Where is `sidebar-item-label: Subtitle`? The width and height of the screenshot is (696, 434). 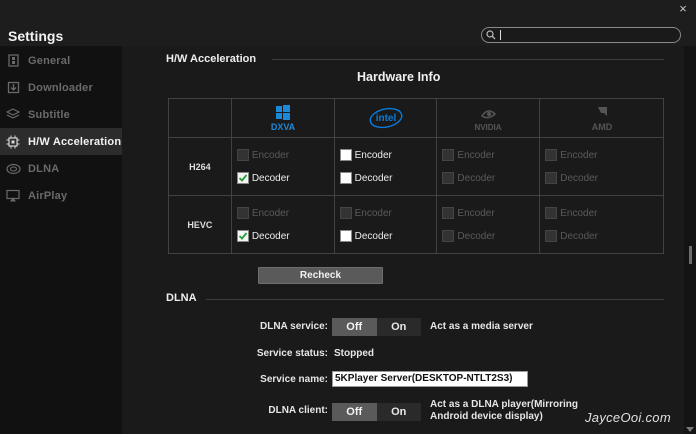
sidebar-item-label: Subtitle is located at coordinates (49, 114).